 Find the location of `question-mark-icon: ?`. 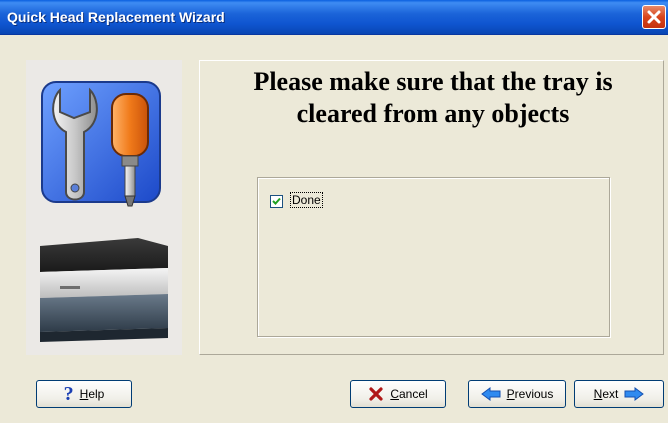

question-mark-icon: ? is located at coordinates (68, 394).